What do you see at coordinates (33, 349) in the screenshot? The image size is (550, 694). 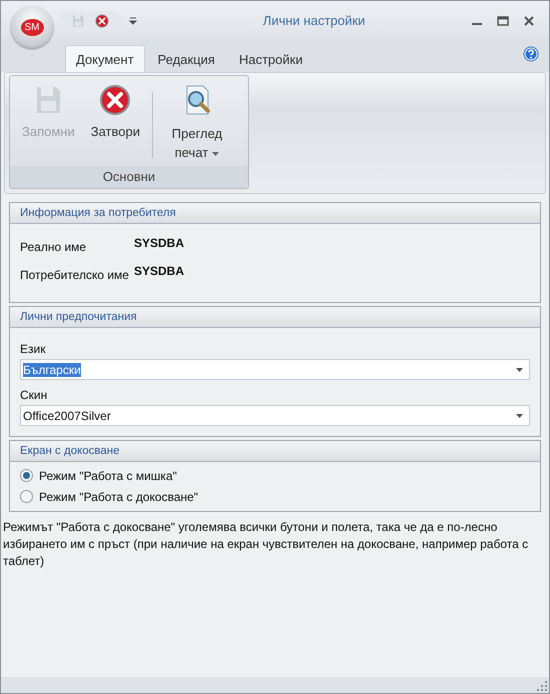 I see `field-label: Език` at bounding box center [33, 349].